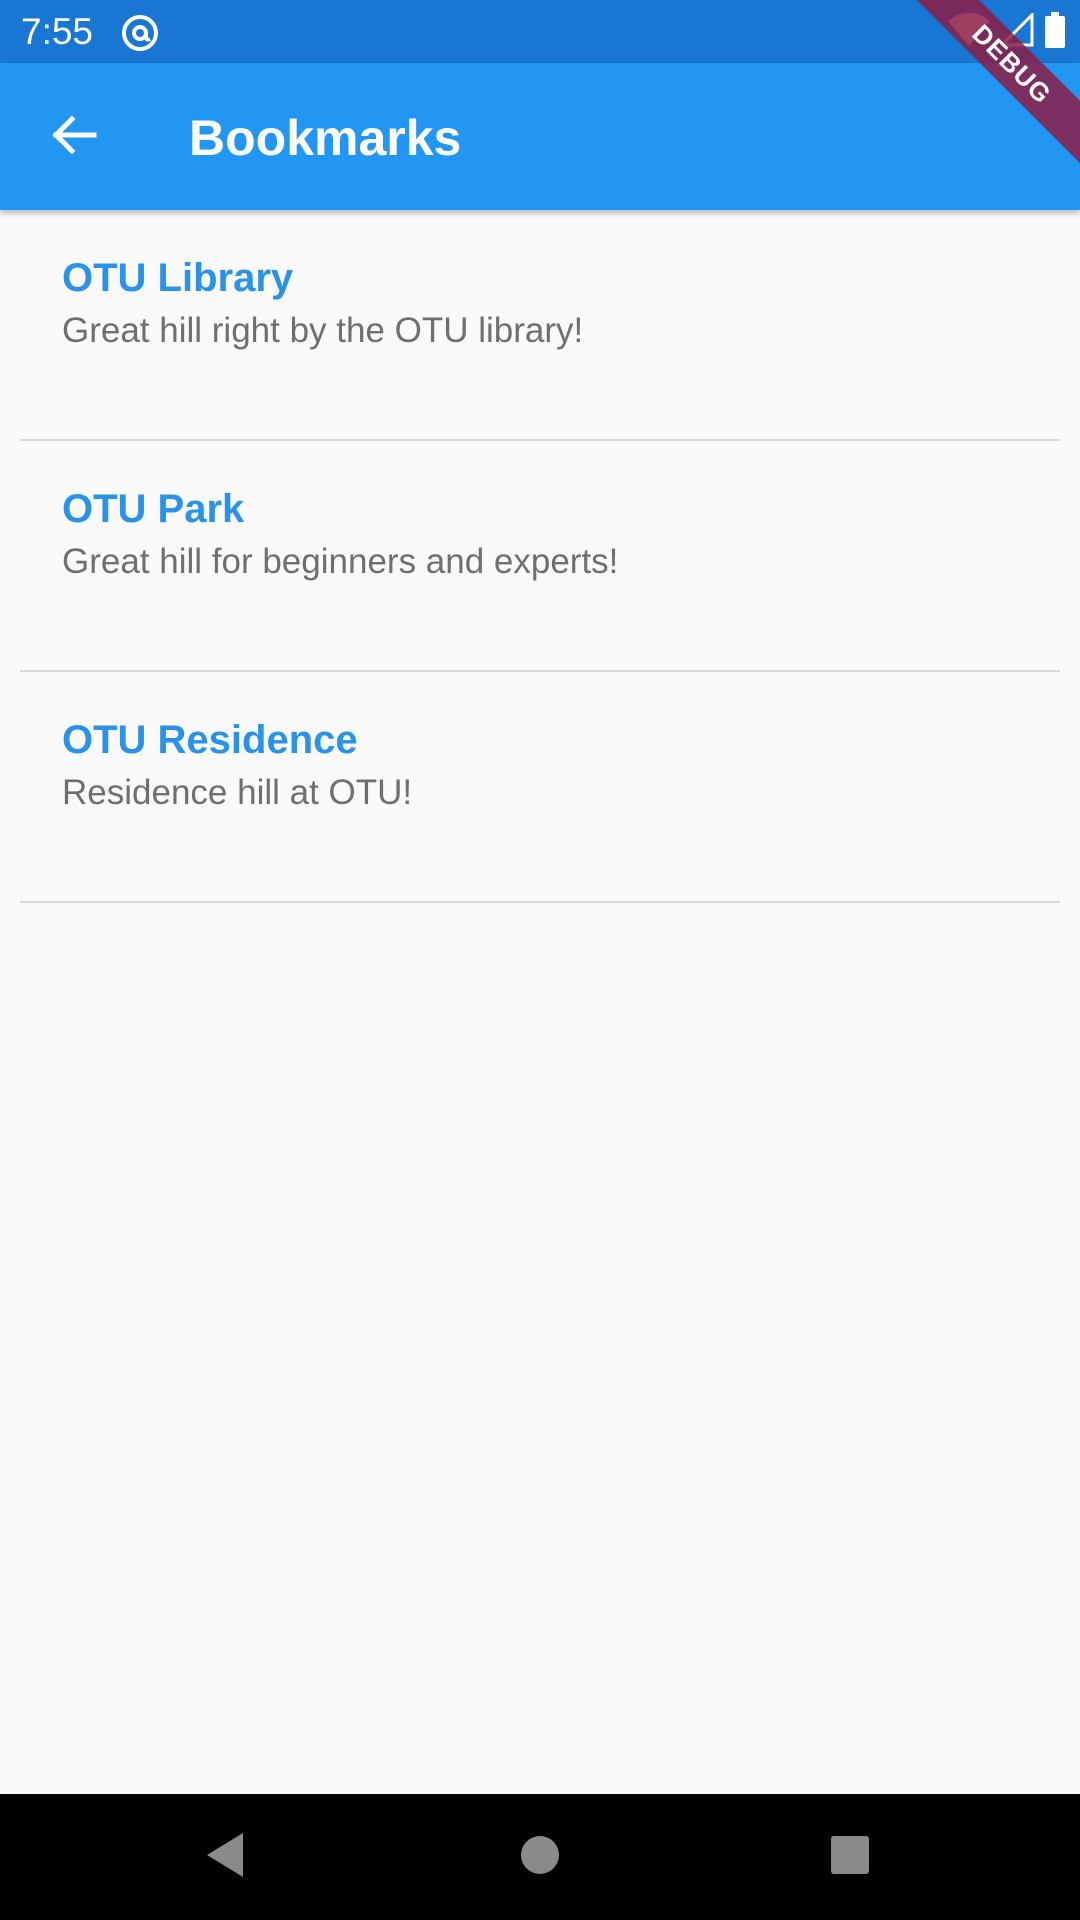  I want to click on bookmark-title: OTU Park, so click(153, 509).